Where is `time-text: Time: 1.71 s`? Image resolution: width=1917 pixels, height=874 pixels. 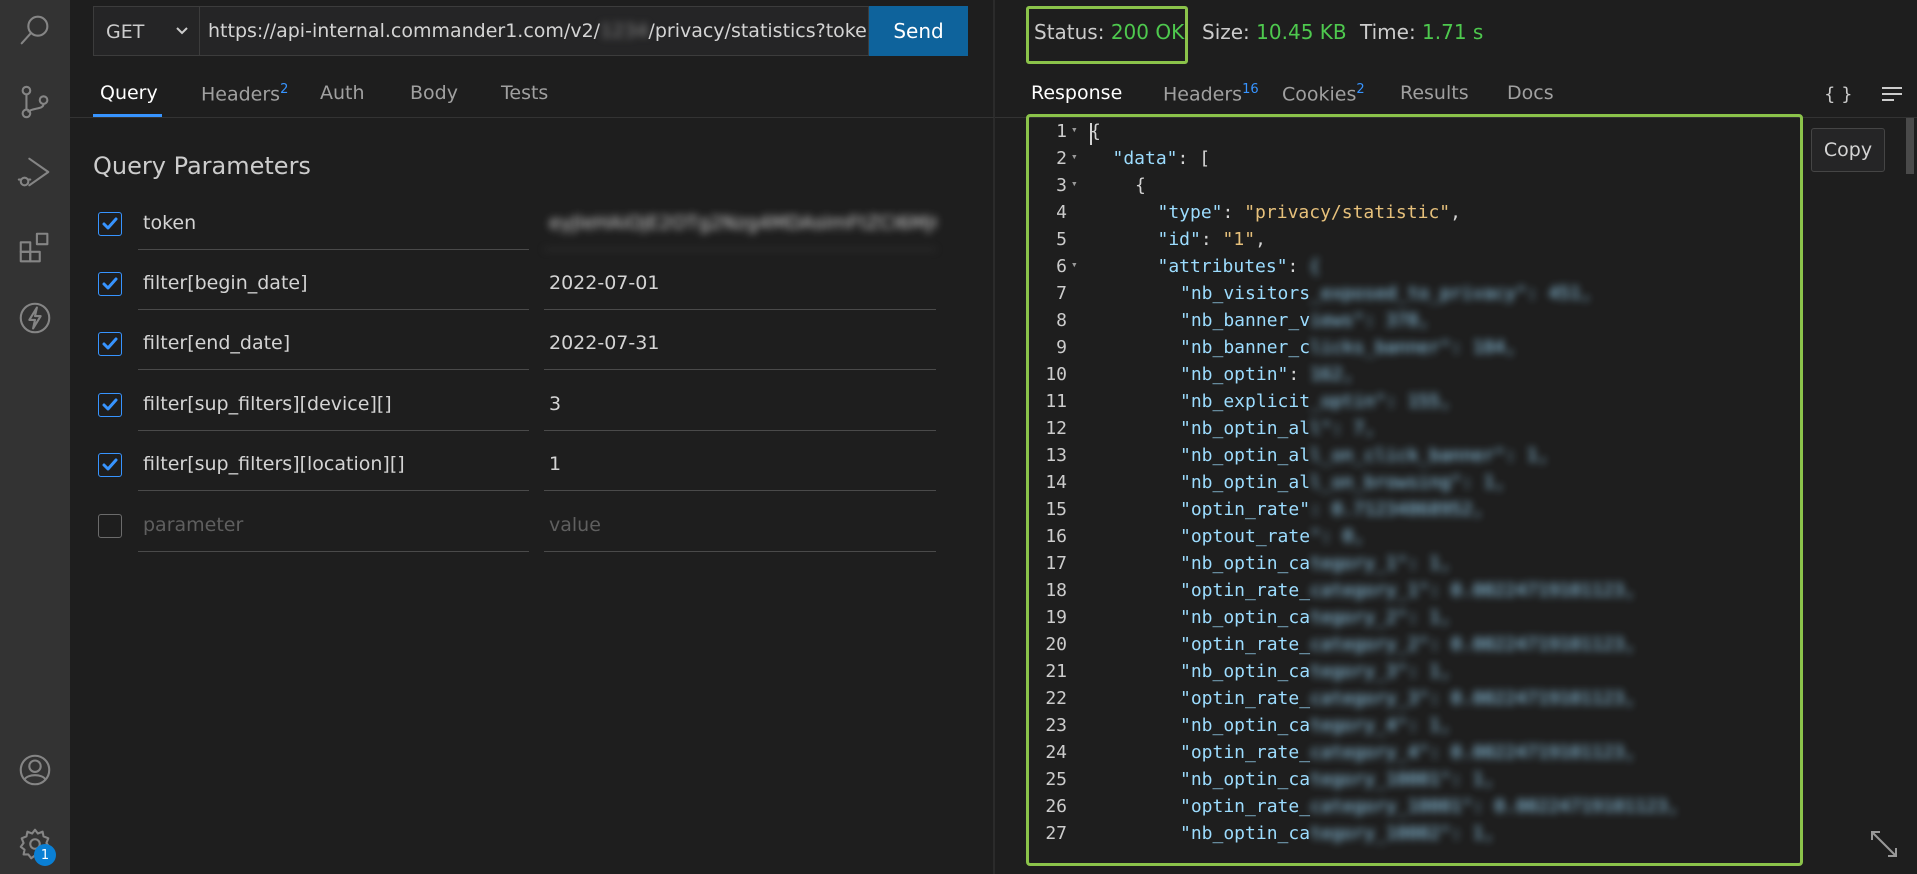
time-text: Time: 1.71 s is located at coordinates (1421, 32).